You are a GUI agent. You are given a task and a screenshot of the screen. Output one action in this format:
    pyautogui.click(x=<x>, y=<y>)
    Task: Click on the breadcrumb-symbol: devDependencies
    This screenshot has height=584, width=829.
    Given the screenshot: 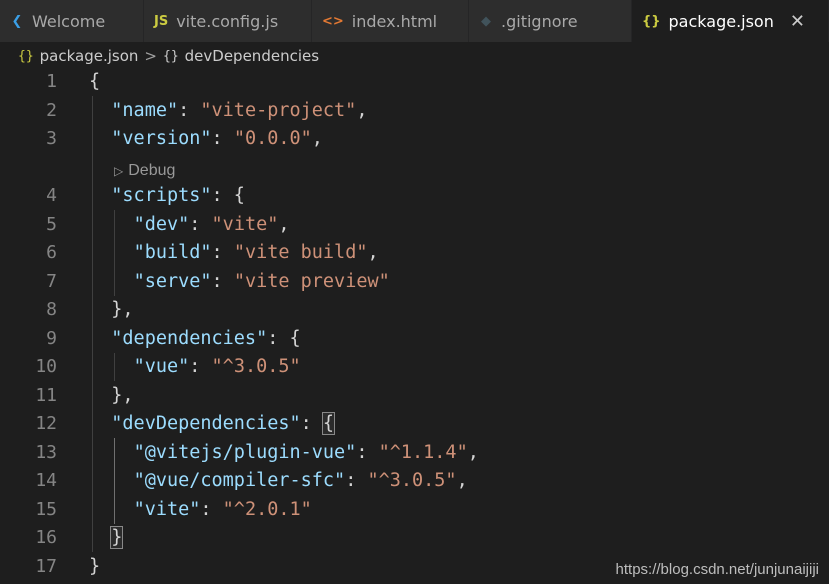 What is the action you would take?
    pyautogui.click(x=252, y=56)
    